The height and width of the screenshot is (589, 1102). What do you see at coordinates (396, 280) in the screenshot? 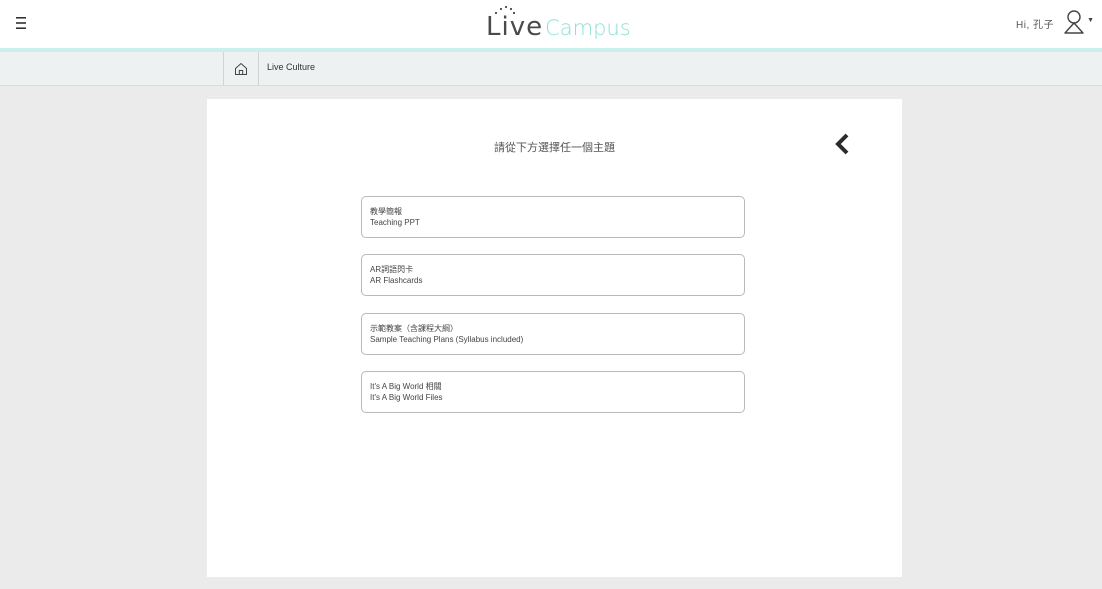
I see `option-label-en: AR Flashcards` at bounding box center [396, 280].